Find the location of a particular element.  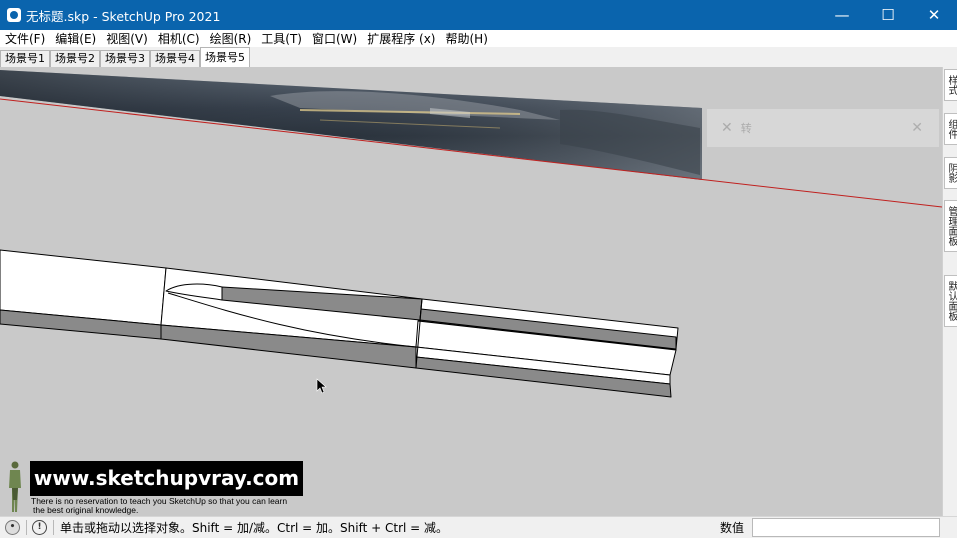

minimize-icon: — is located at coordinates (842, 15).